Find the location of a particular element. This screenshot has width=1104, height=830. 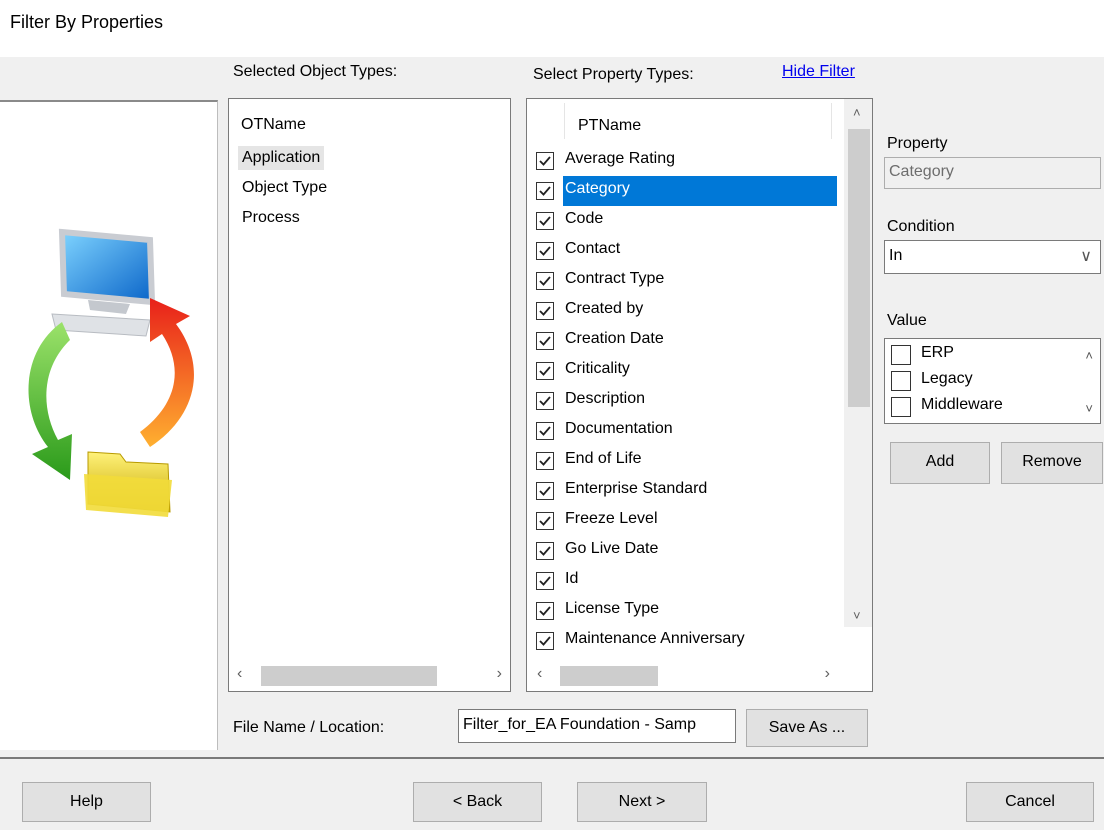

property-label: End of Life is located at coordinates (603, 458).